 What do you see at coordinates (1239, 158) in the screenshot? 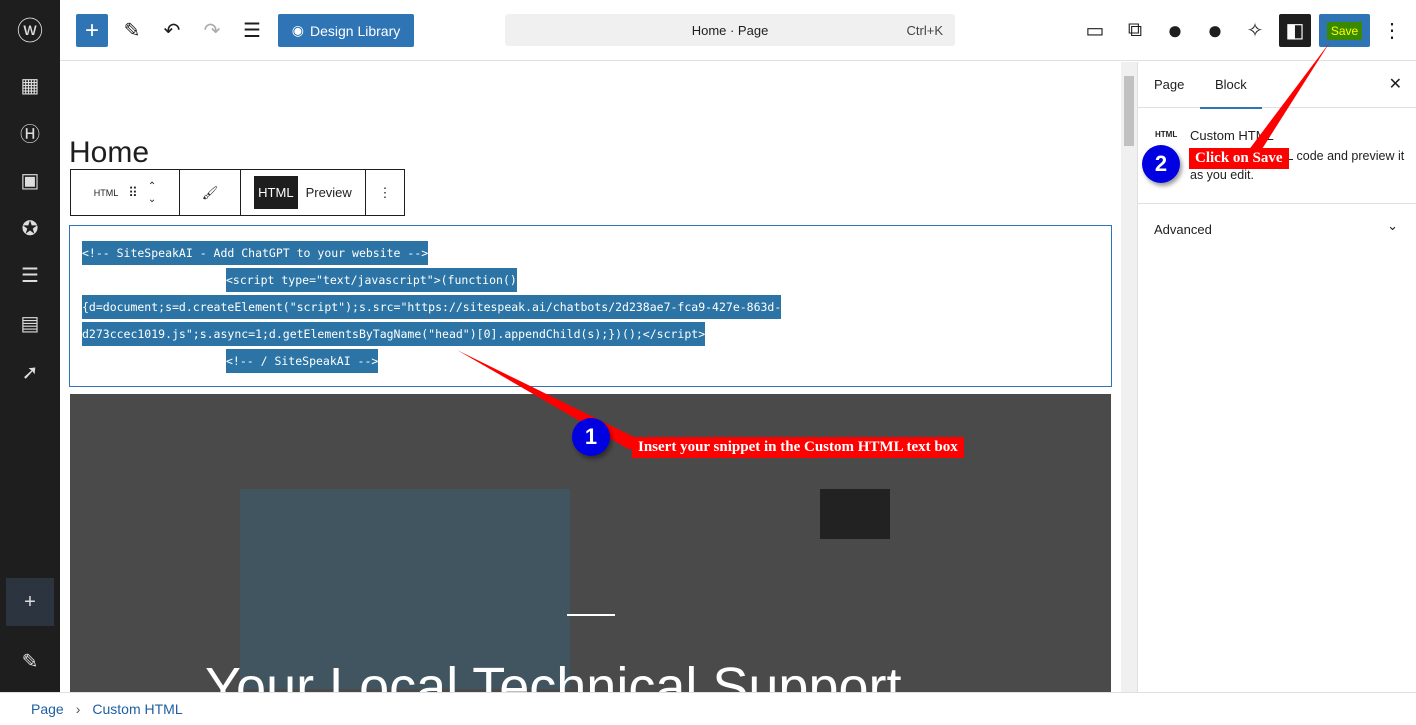
I see `step-2-label: Click on Save` at bounding box center [1239, 158].